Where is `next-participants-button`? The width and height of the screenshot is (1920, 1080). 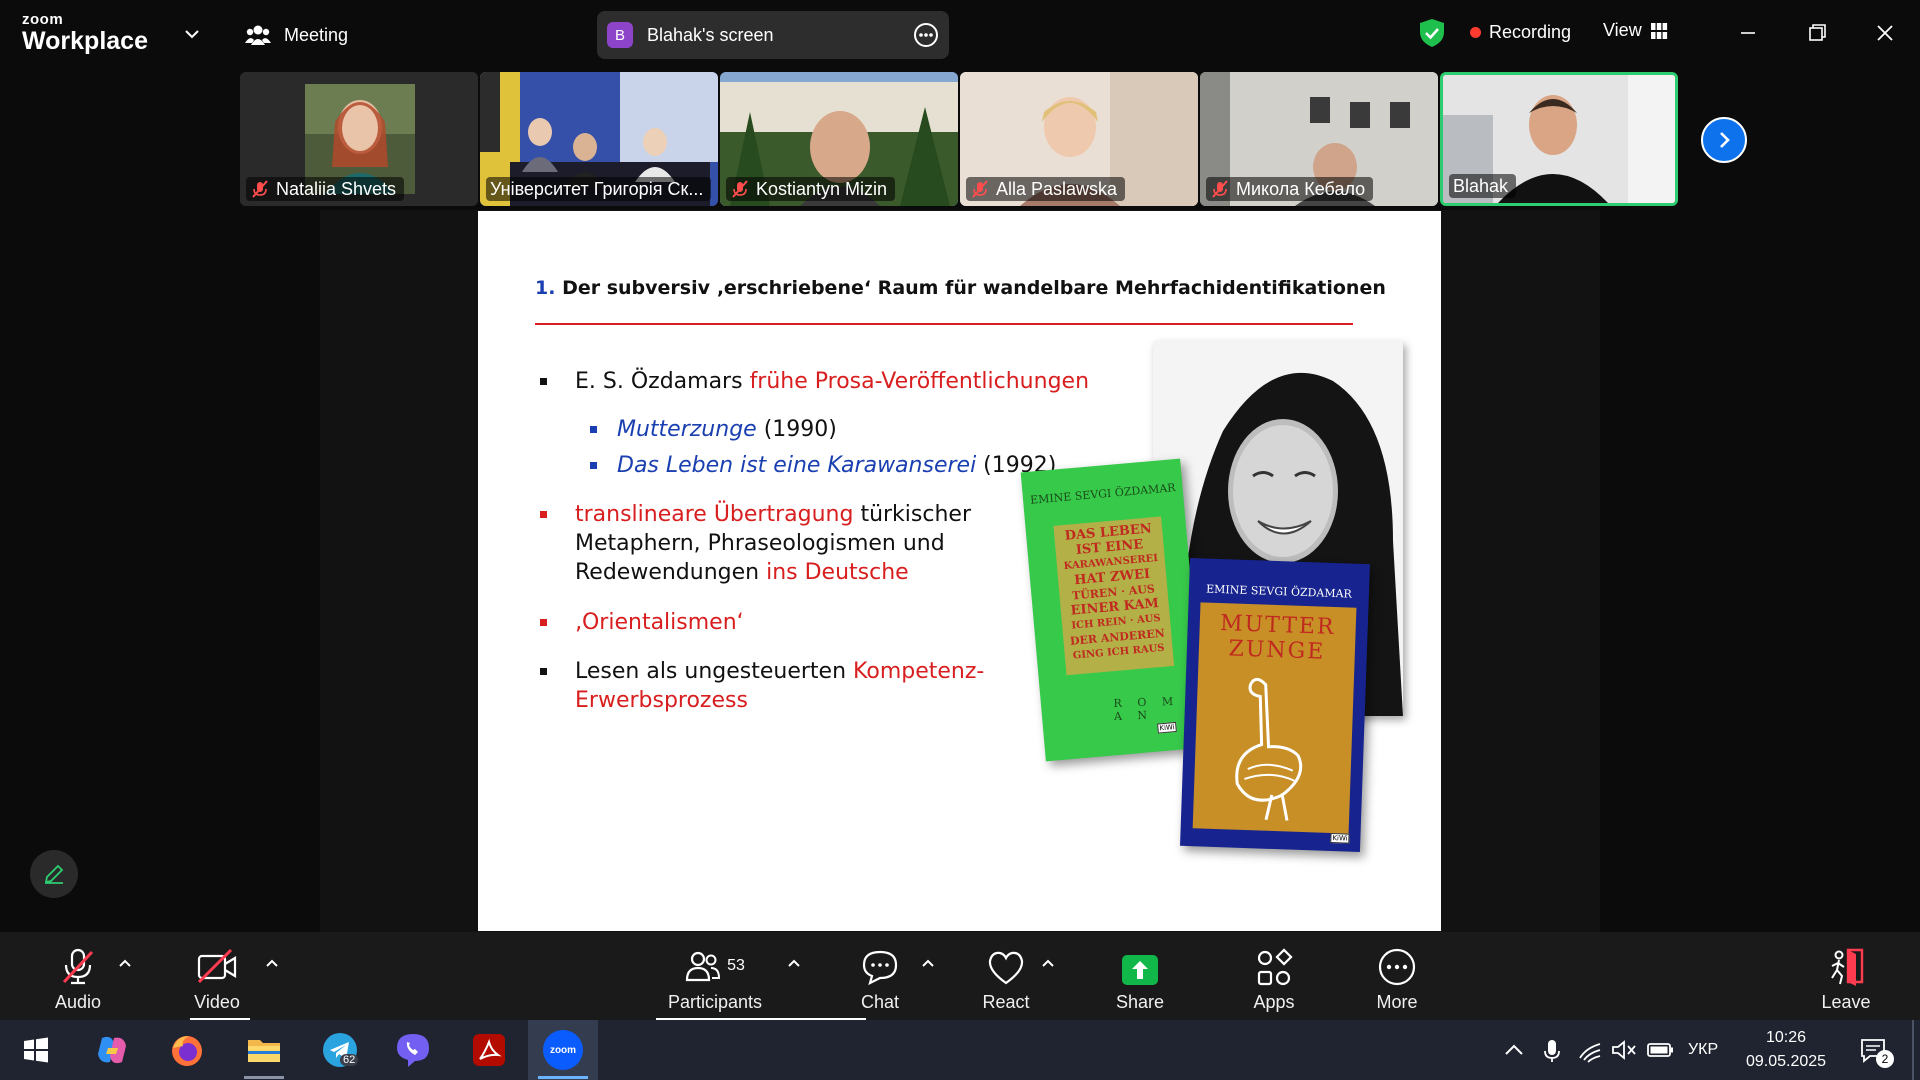
next-participants-button is located at coordinates (1724, 140).